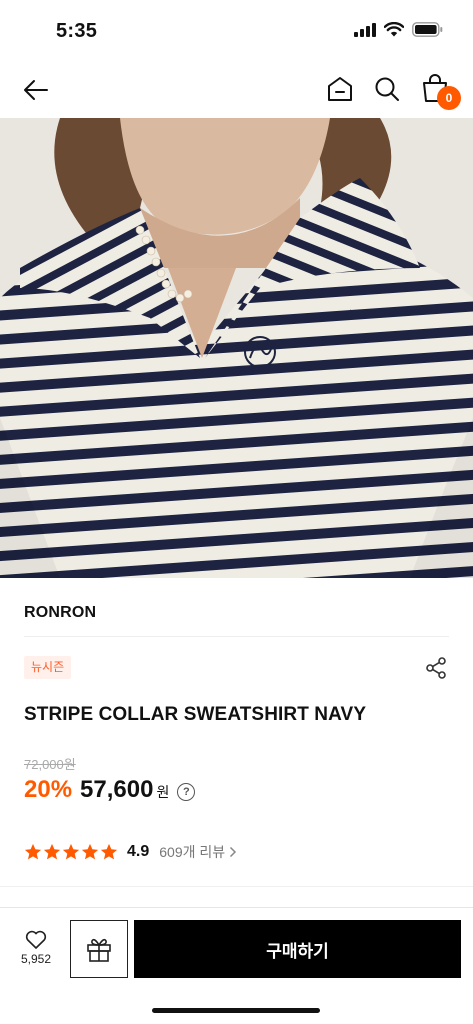 The height and width of the screenshot is (1024, 473). Describe the element at coordinates (233, 852) in the screenshot. I see `chevron-right-icon` at that location.